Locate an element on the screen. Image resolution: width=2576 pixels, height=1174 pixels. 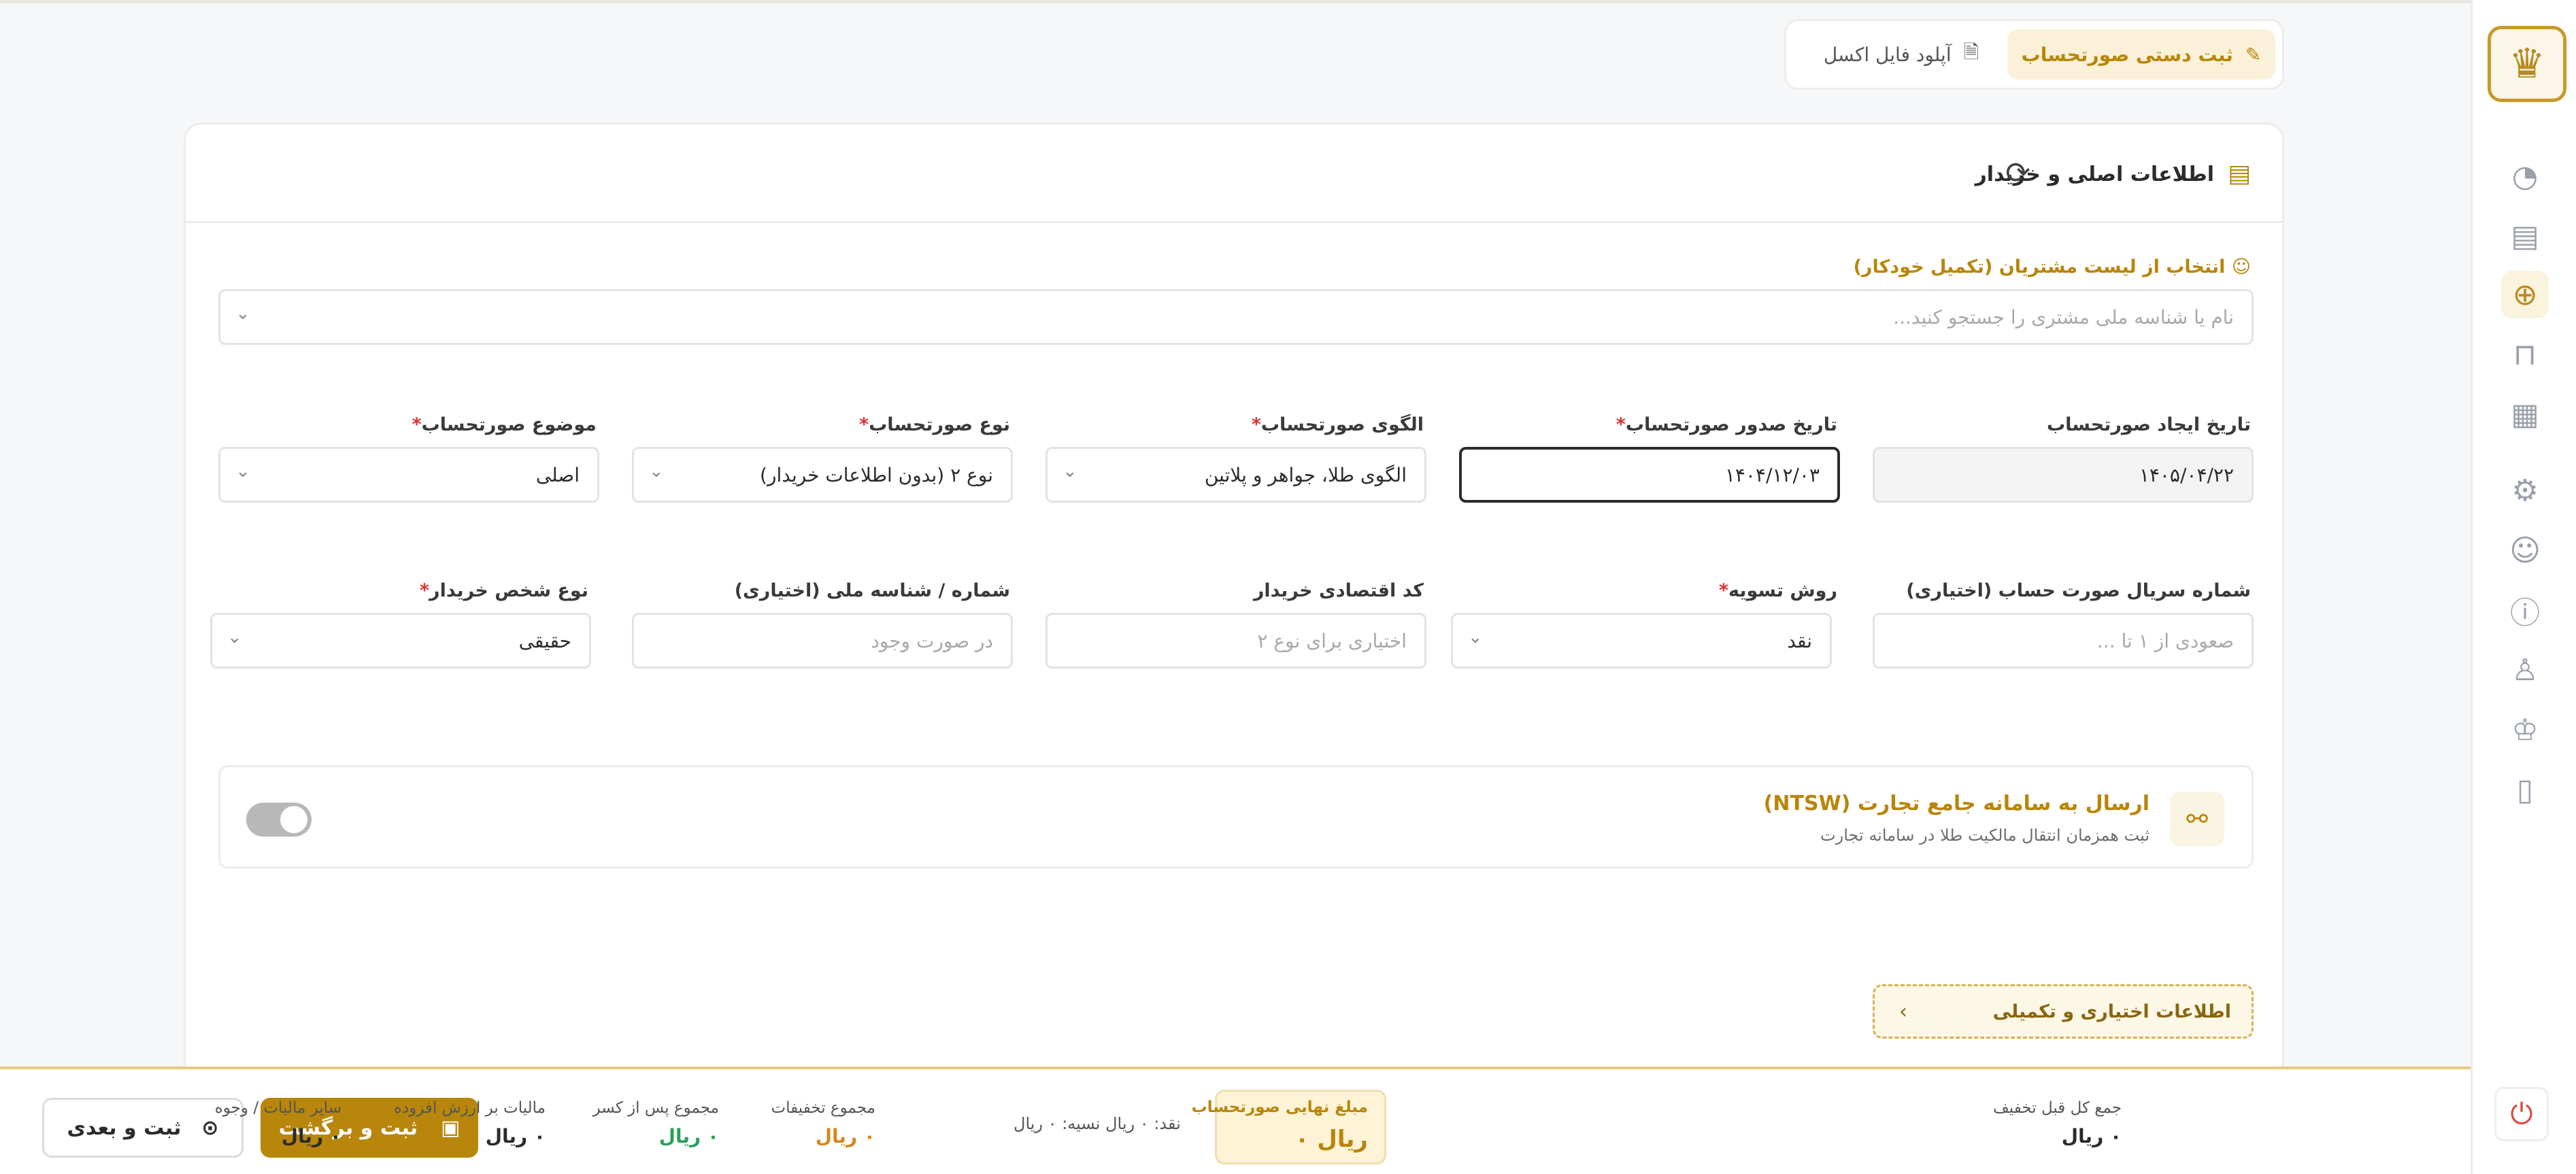
chevron-left-icon: ‹ is located at coordinates (1903, 1012).